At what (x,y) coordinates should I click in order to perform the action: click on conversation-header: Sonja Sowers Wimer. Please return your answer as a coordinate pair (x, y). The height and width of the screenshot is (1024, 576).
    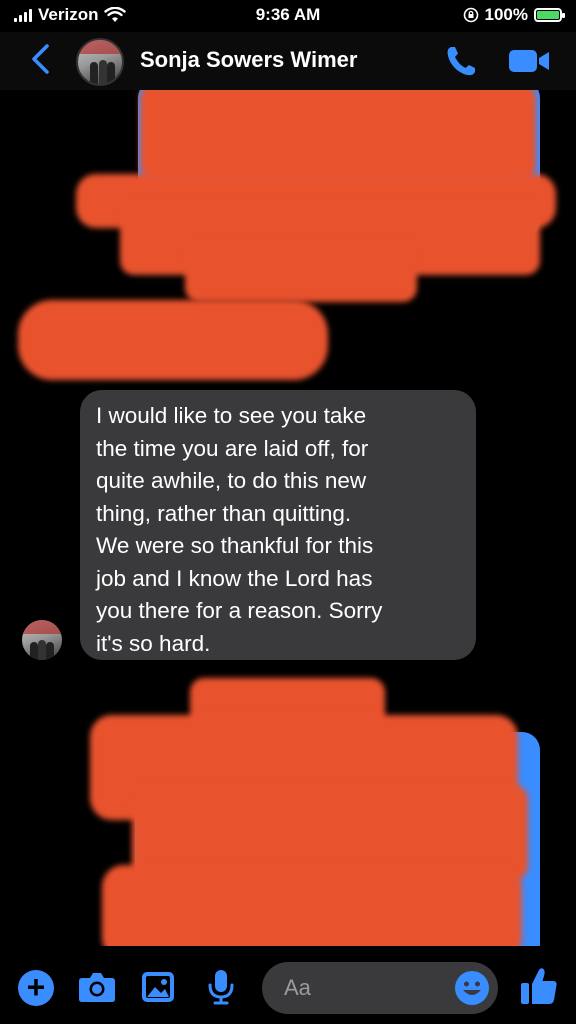
    Looking at the image, I should click on (288, 61).